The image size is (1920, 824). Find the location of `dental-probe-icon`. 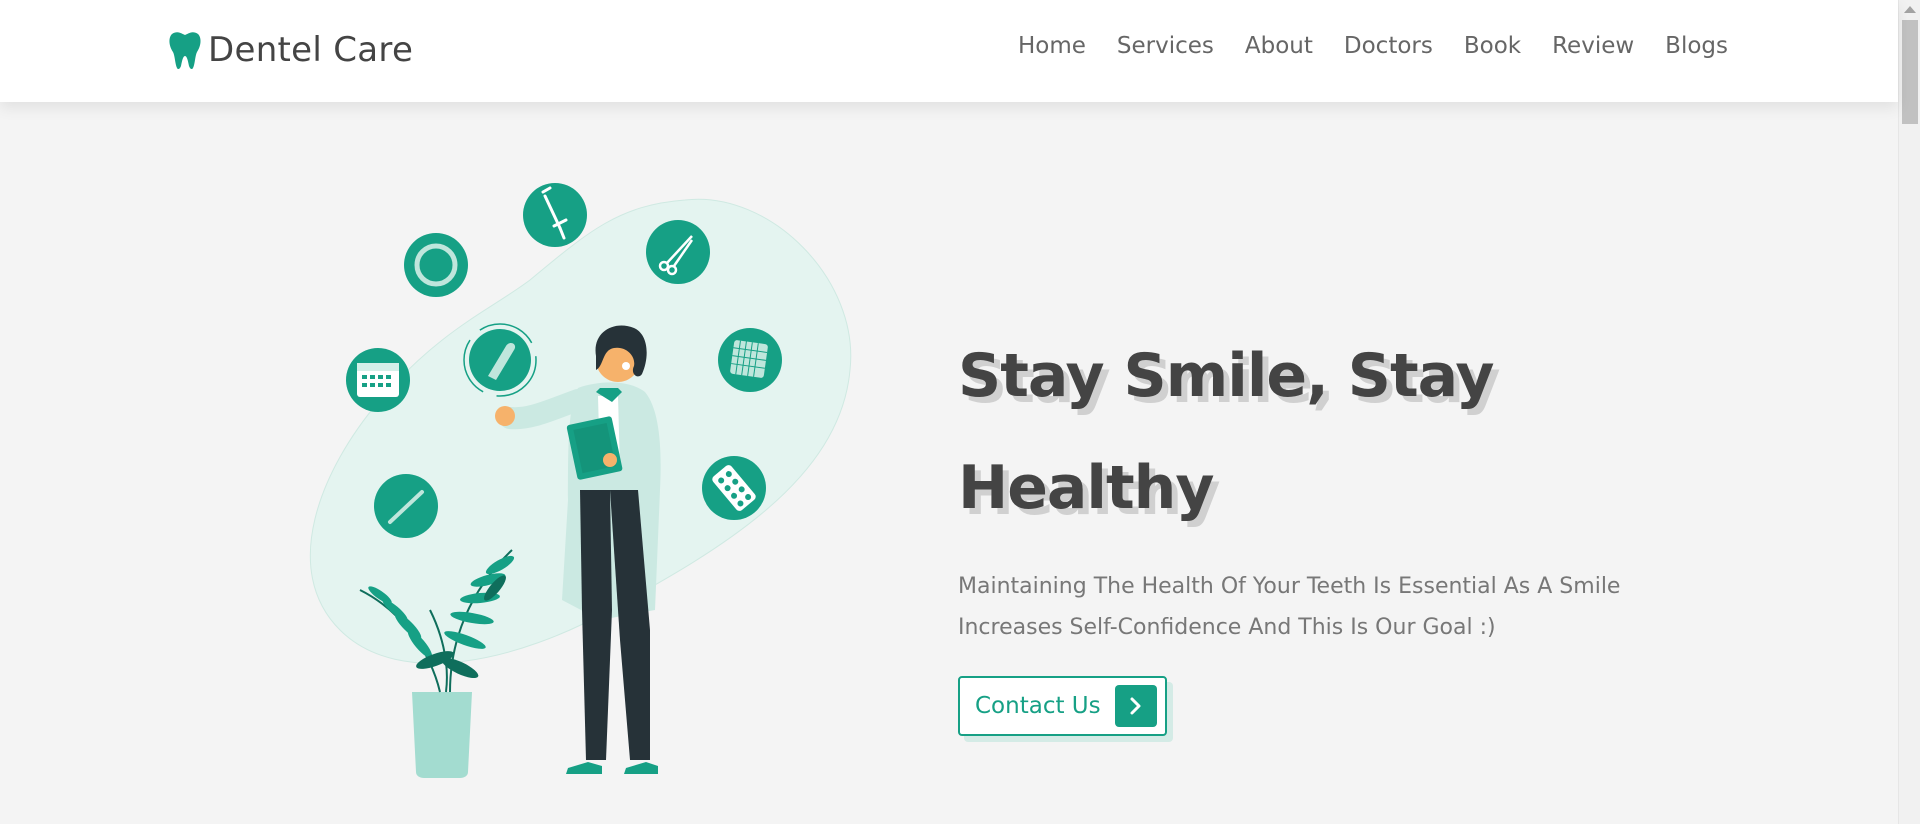

dental-probe-icon is located at coordinates (406, 506).